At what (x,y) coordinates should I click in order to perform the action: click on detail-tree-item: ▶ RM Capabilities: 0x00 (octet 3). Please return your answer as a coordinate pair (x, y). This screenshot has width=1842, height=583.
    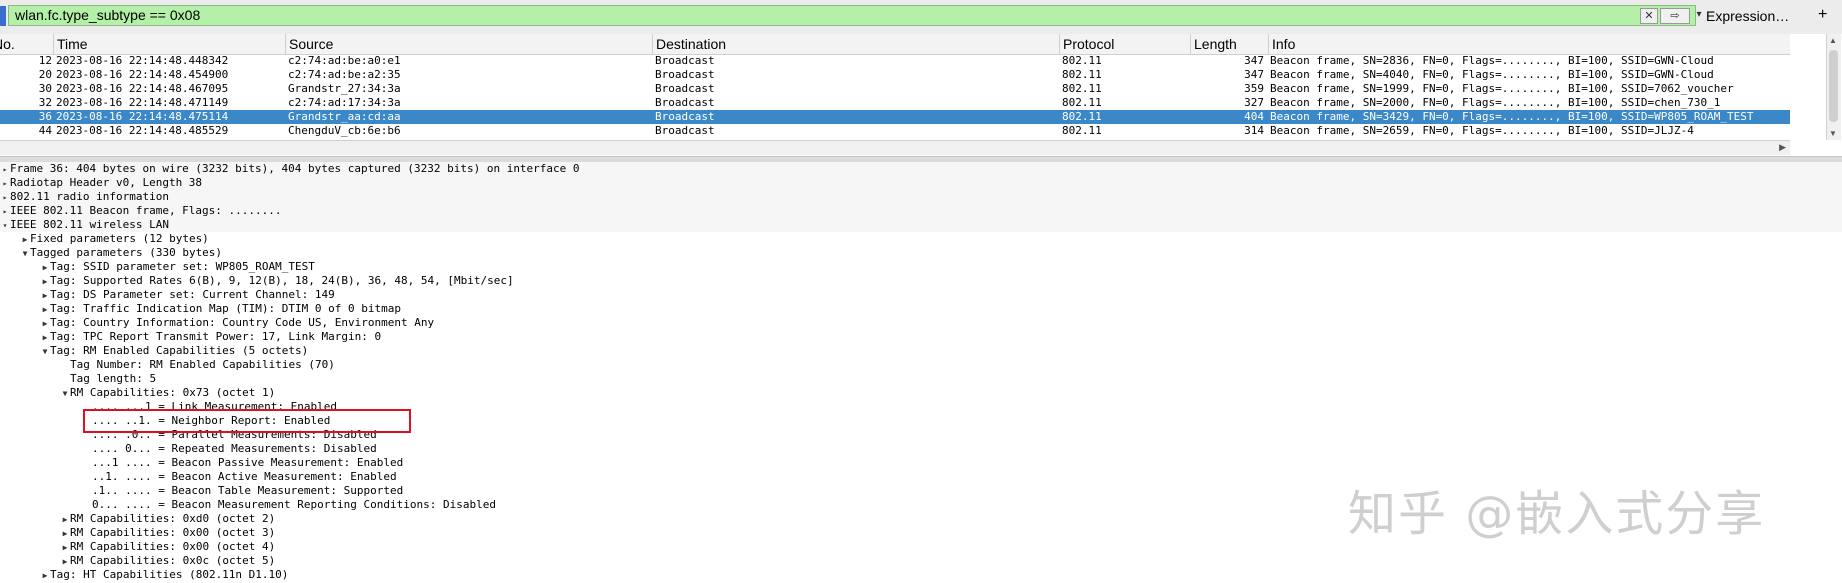
    Looking at the image, I should click on (138, 533).